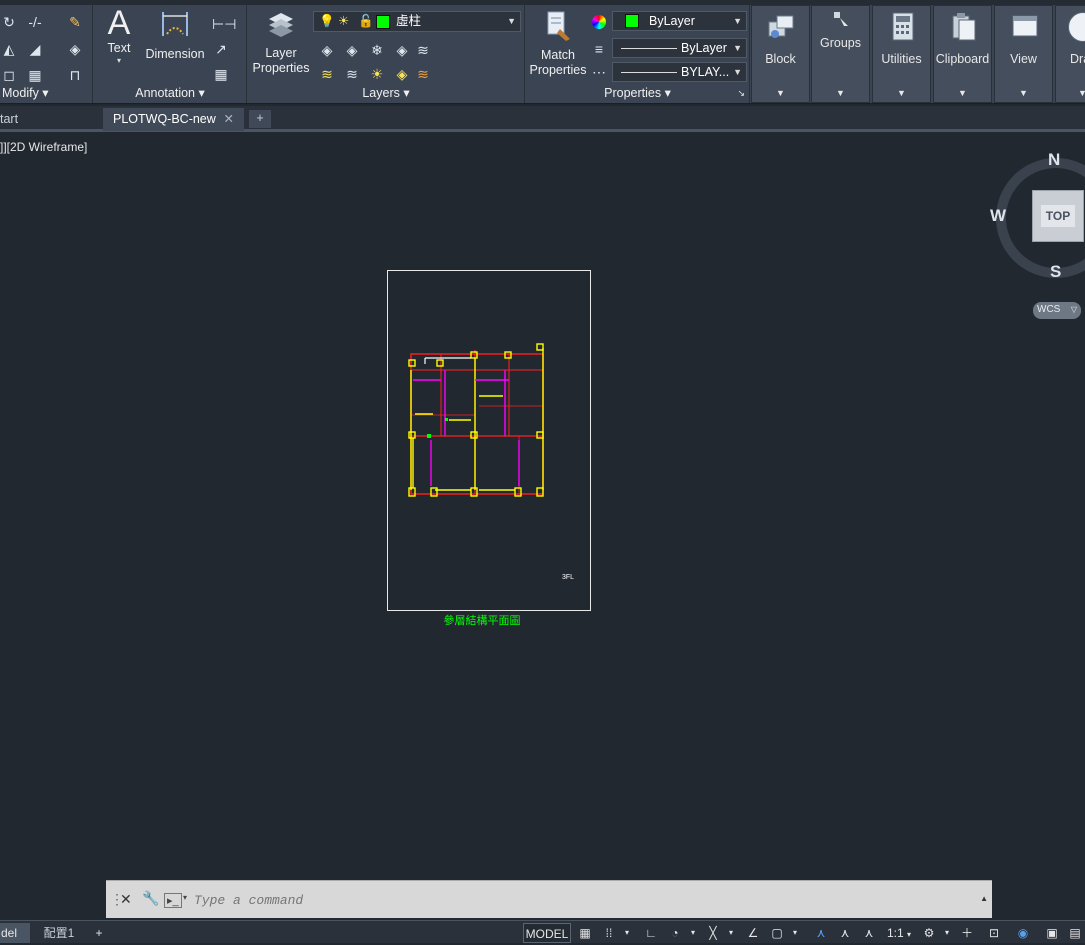 This screenshot has width=1085, height=945. Describe the element at coordinates (170, 92) in the screenshot. I see `annotation-panel-title: Annotation ▾` at that location.